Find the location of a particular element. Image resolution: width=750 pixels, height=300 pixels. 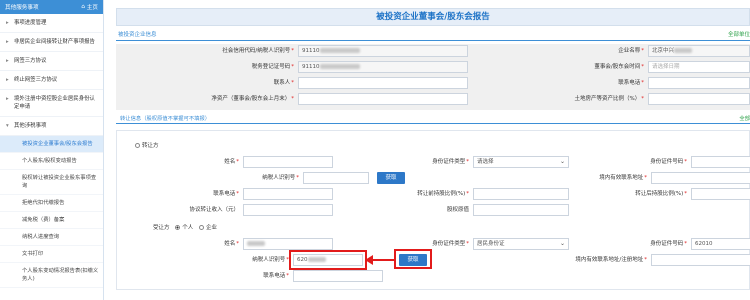

transferor-taxid-input is located at coordinates (336, 178).